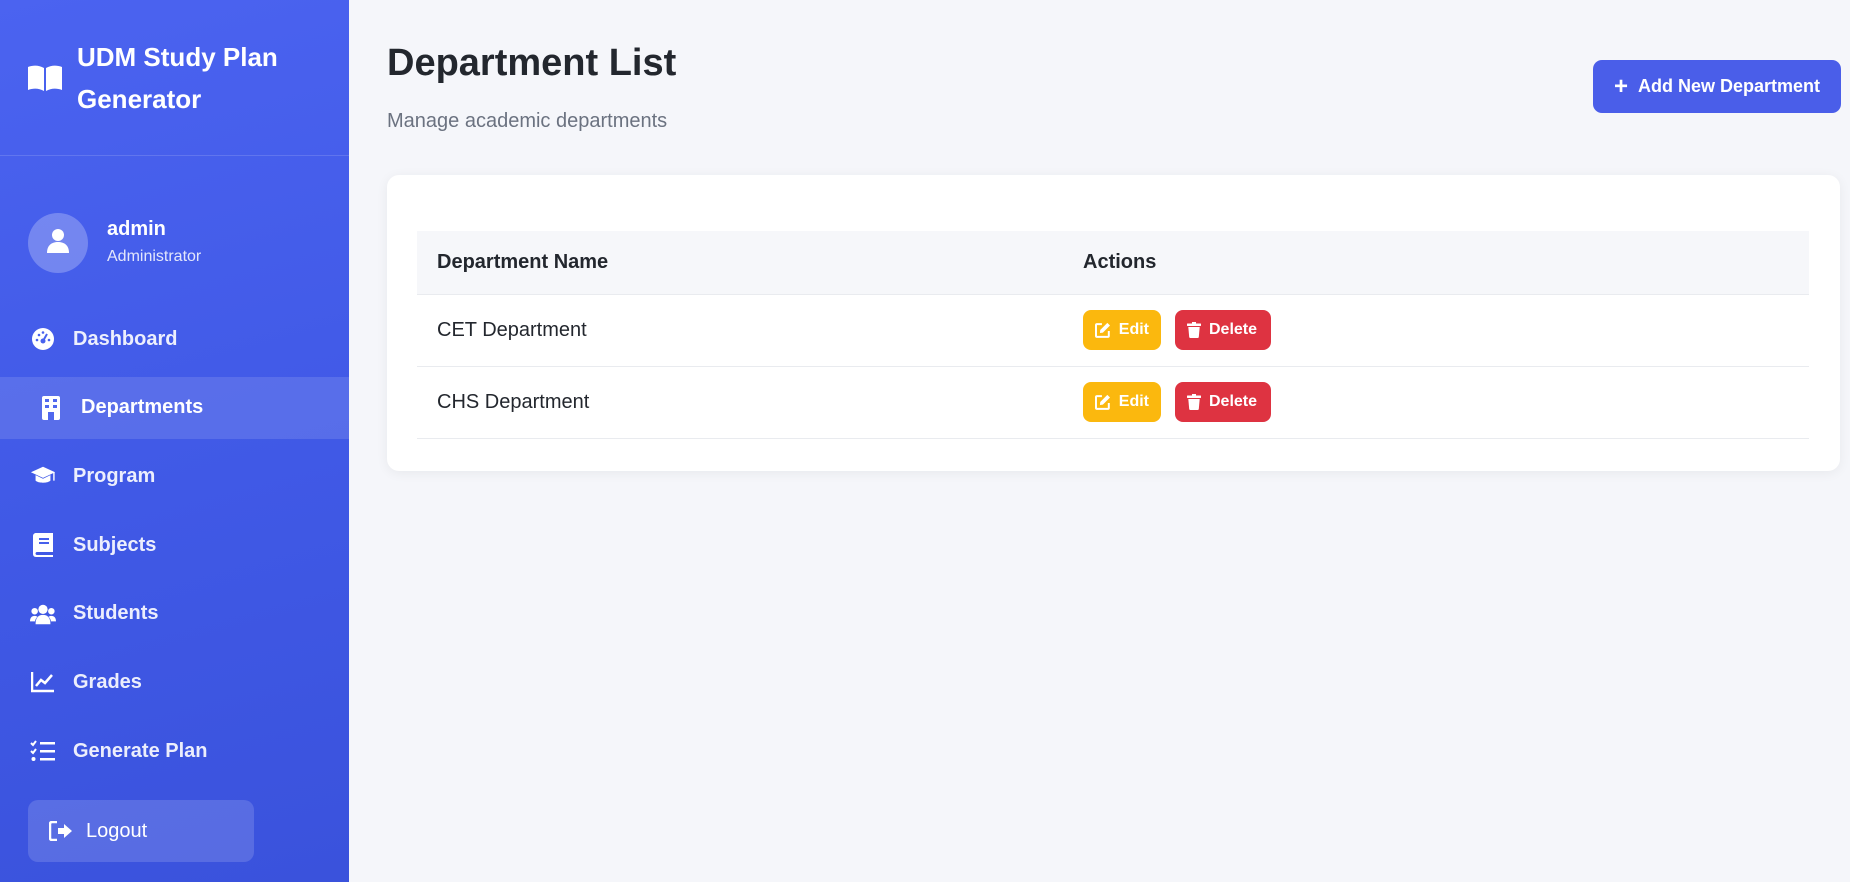  I want to click on user-icon, so click(58, 243).